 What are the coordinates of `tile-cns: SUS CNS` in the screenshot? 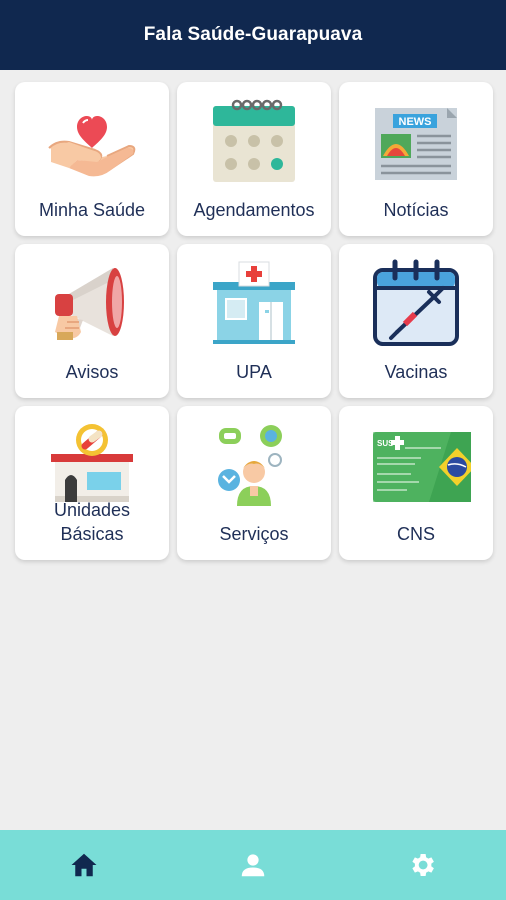 It's located at (416, 483).